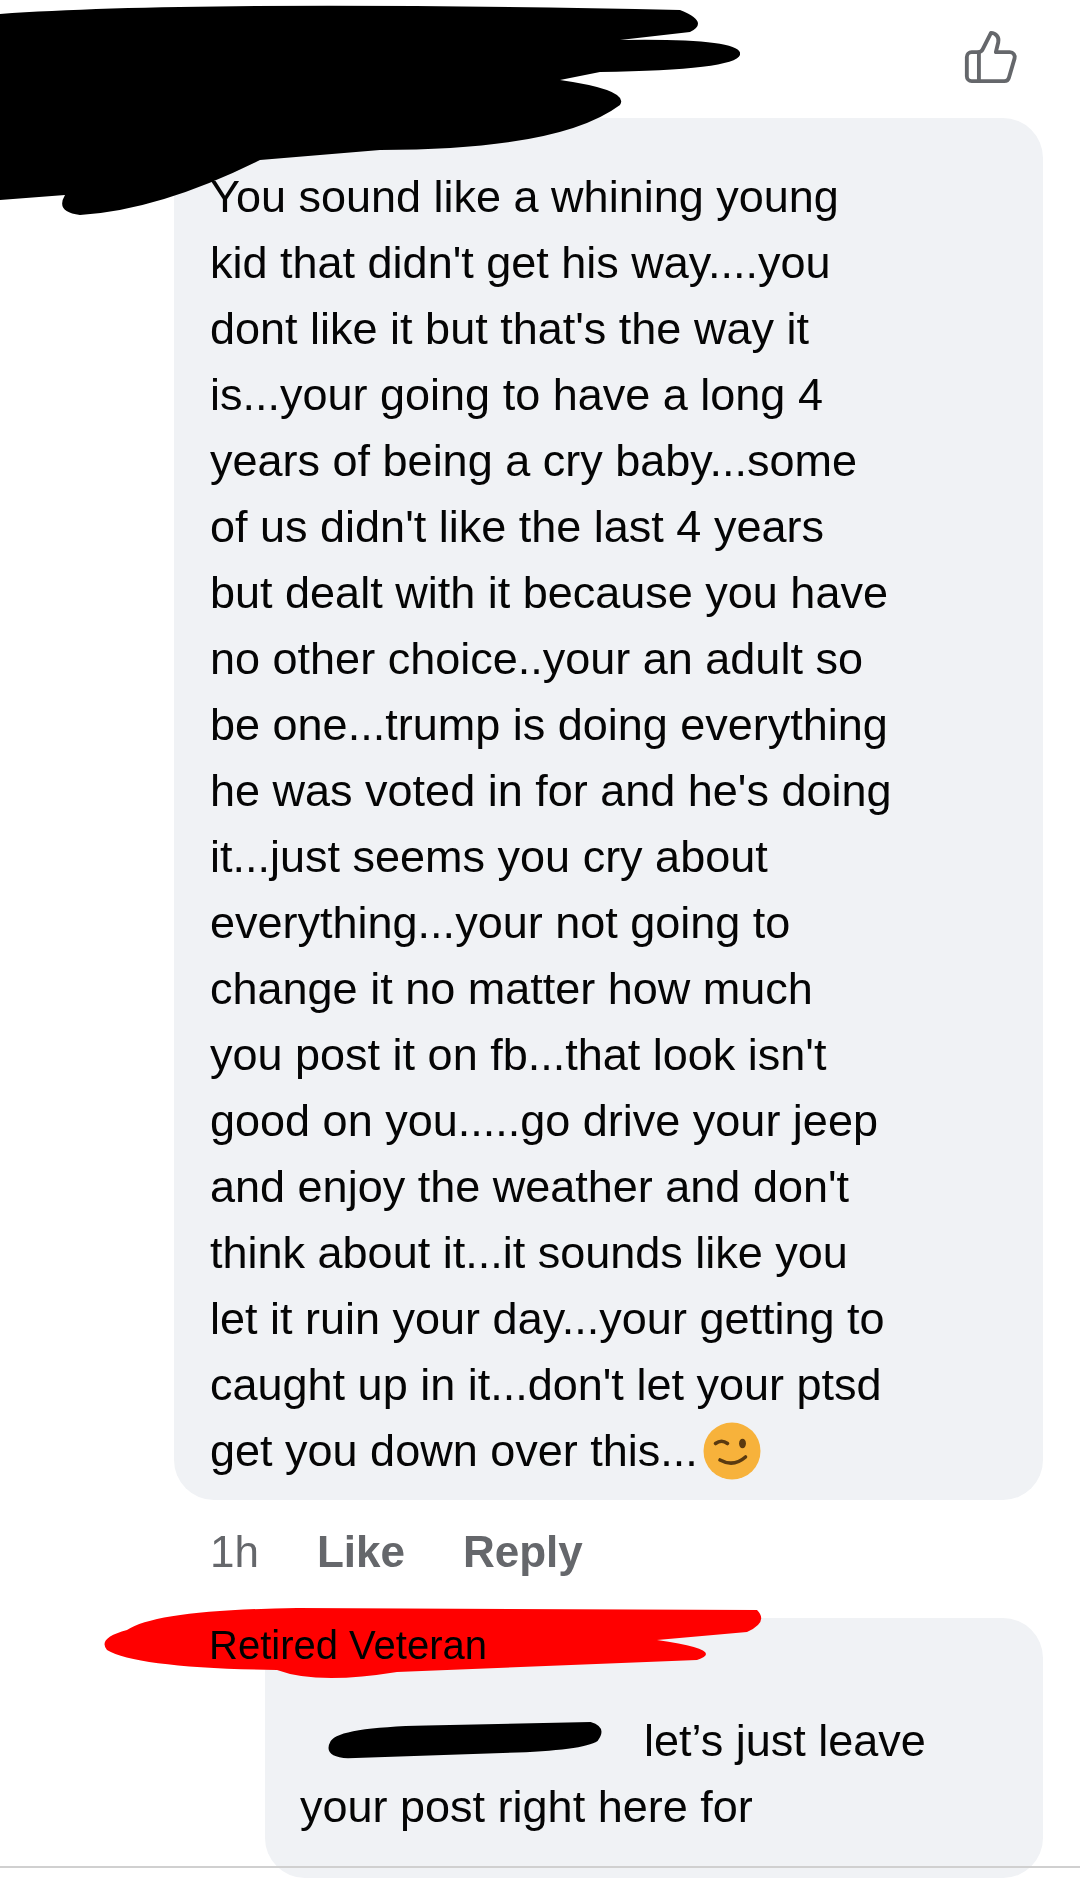 The width and height of the screenshot is (1080, 1880). I want to click on comment-text-line: let it ruin your day...your getting to, so click(547, 1319).